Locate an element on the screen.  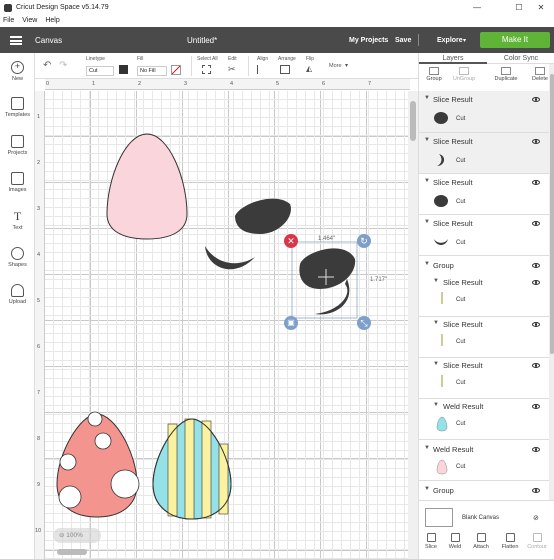
flatten-action: Flatten is located at coordinates (510, 541).